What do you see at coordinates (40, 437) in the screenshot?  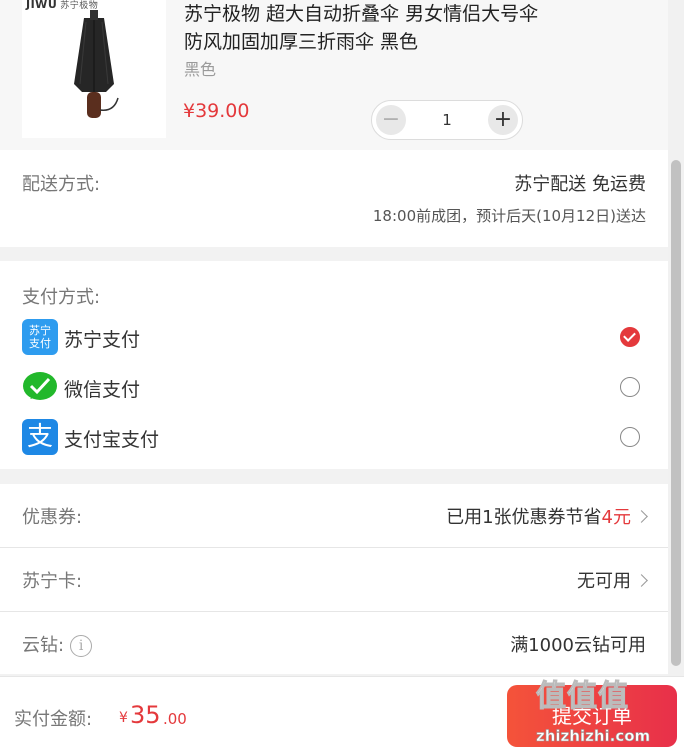 I see `alipay-icon: 支` at bounding box center [40, 437].